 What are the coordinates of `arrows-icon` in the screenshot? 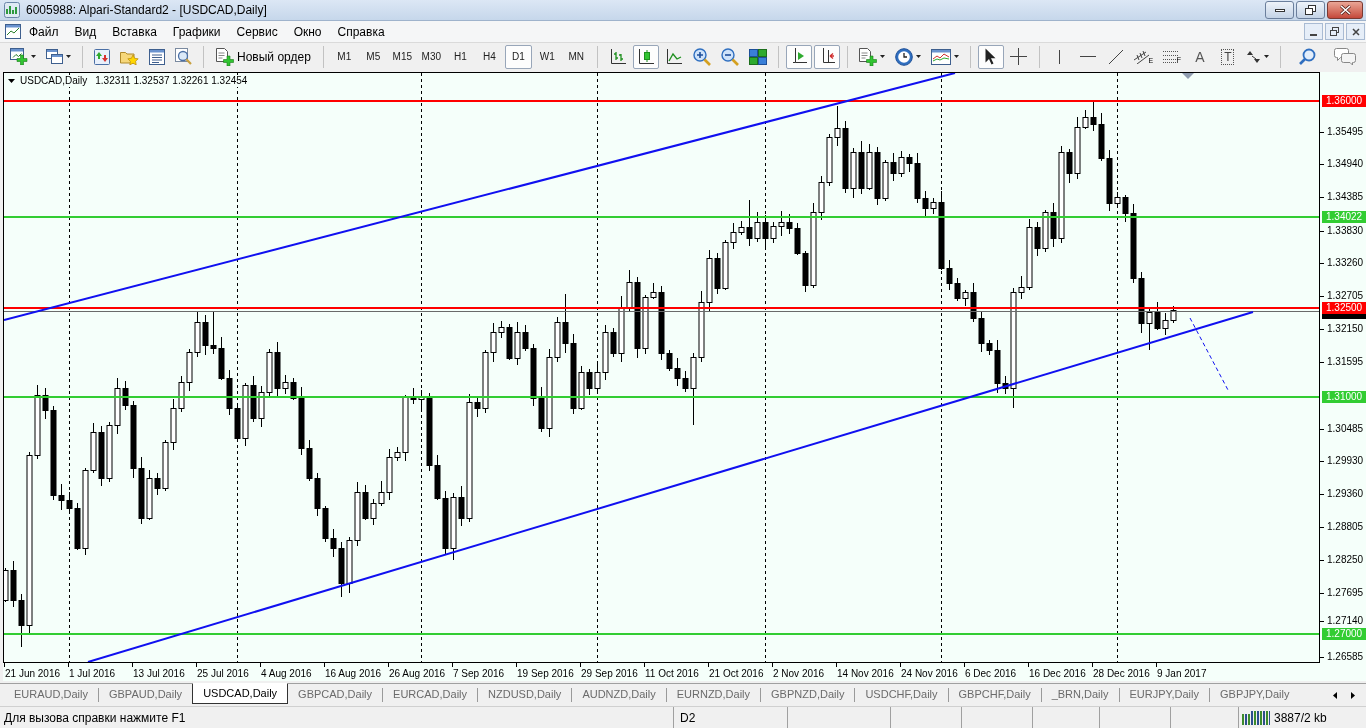 It's located at (1253, 56).